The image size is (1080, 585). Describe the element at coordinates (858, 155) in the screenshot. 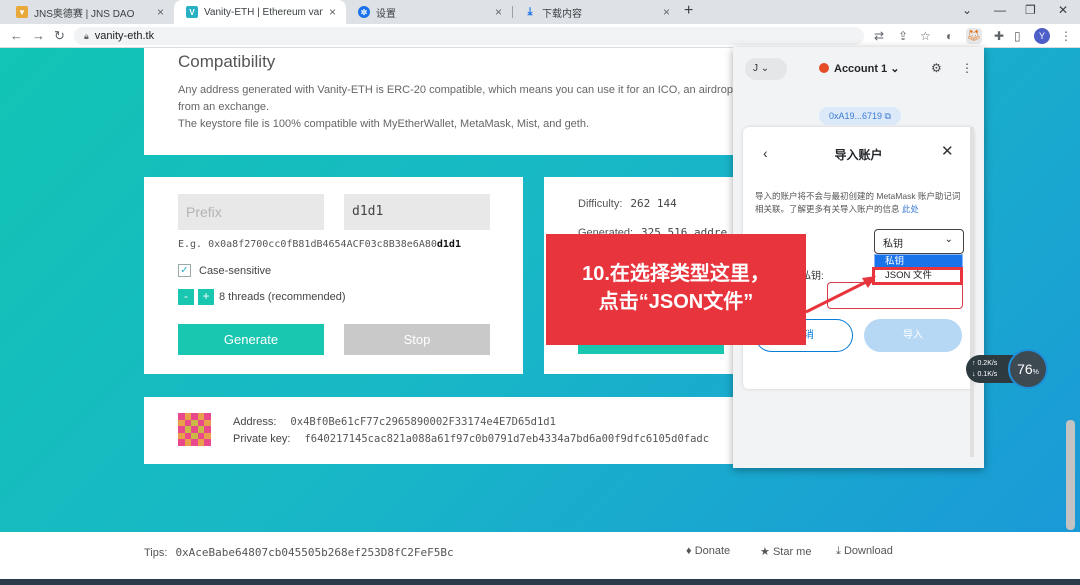

I see `modal-title: 导入账户` at that location.